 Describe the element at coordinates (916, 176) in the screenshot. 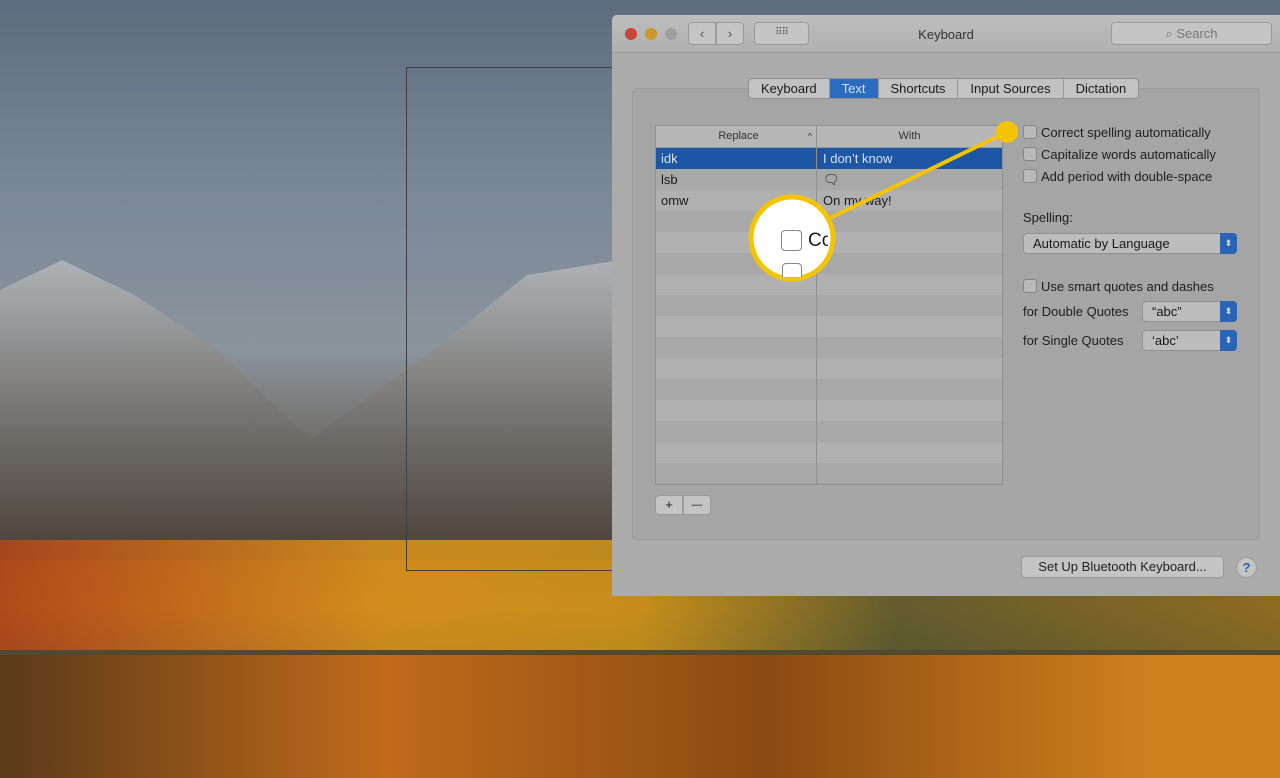

I see `callout-line` at that location.